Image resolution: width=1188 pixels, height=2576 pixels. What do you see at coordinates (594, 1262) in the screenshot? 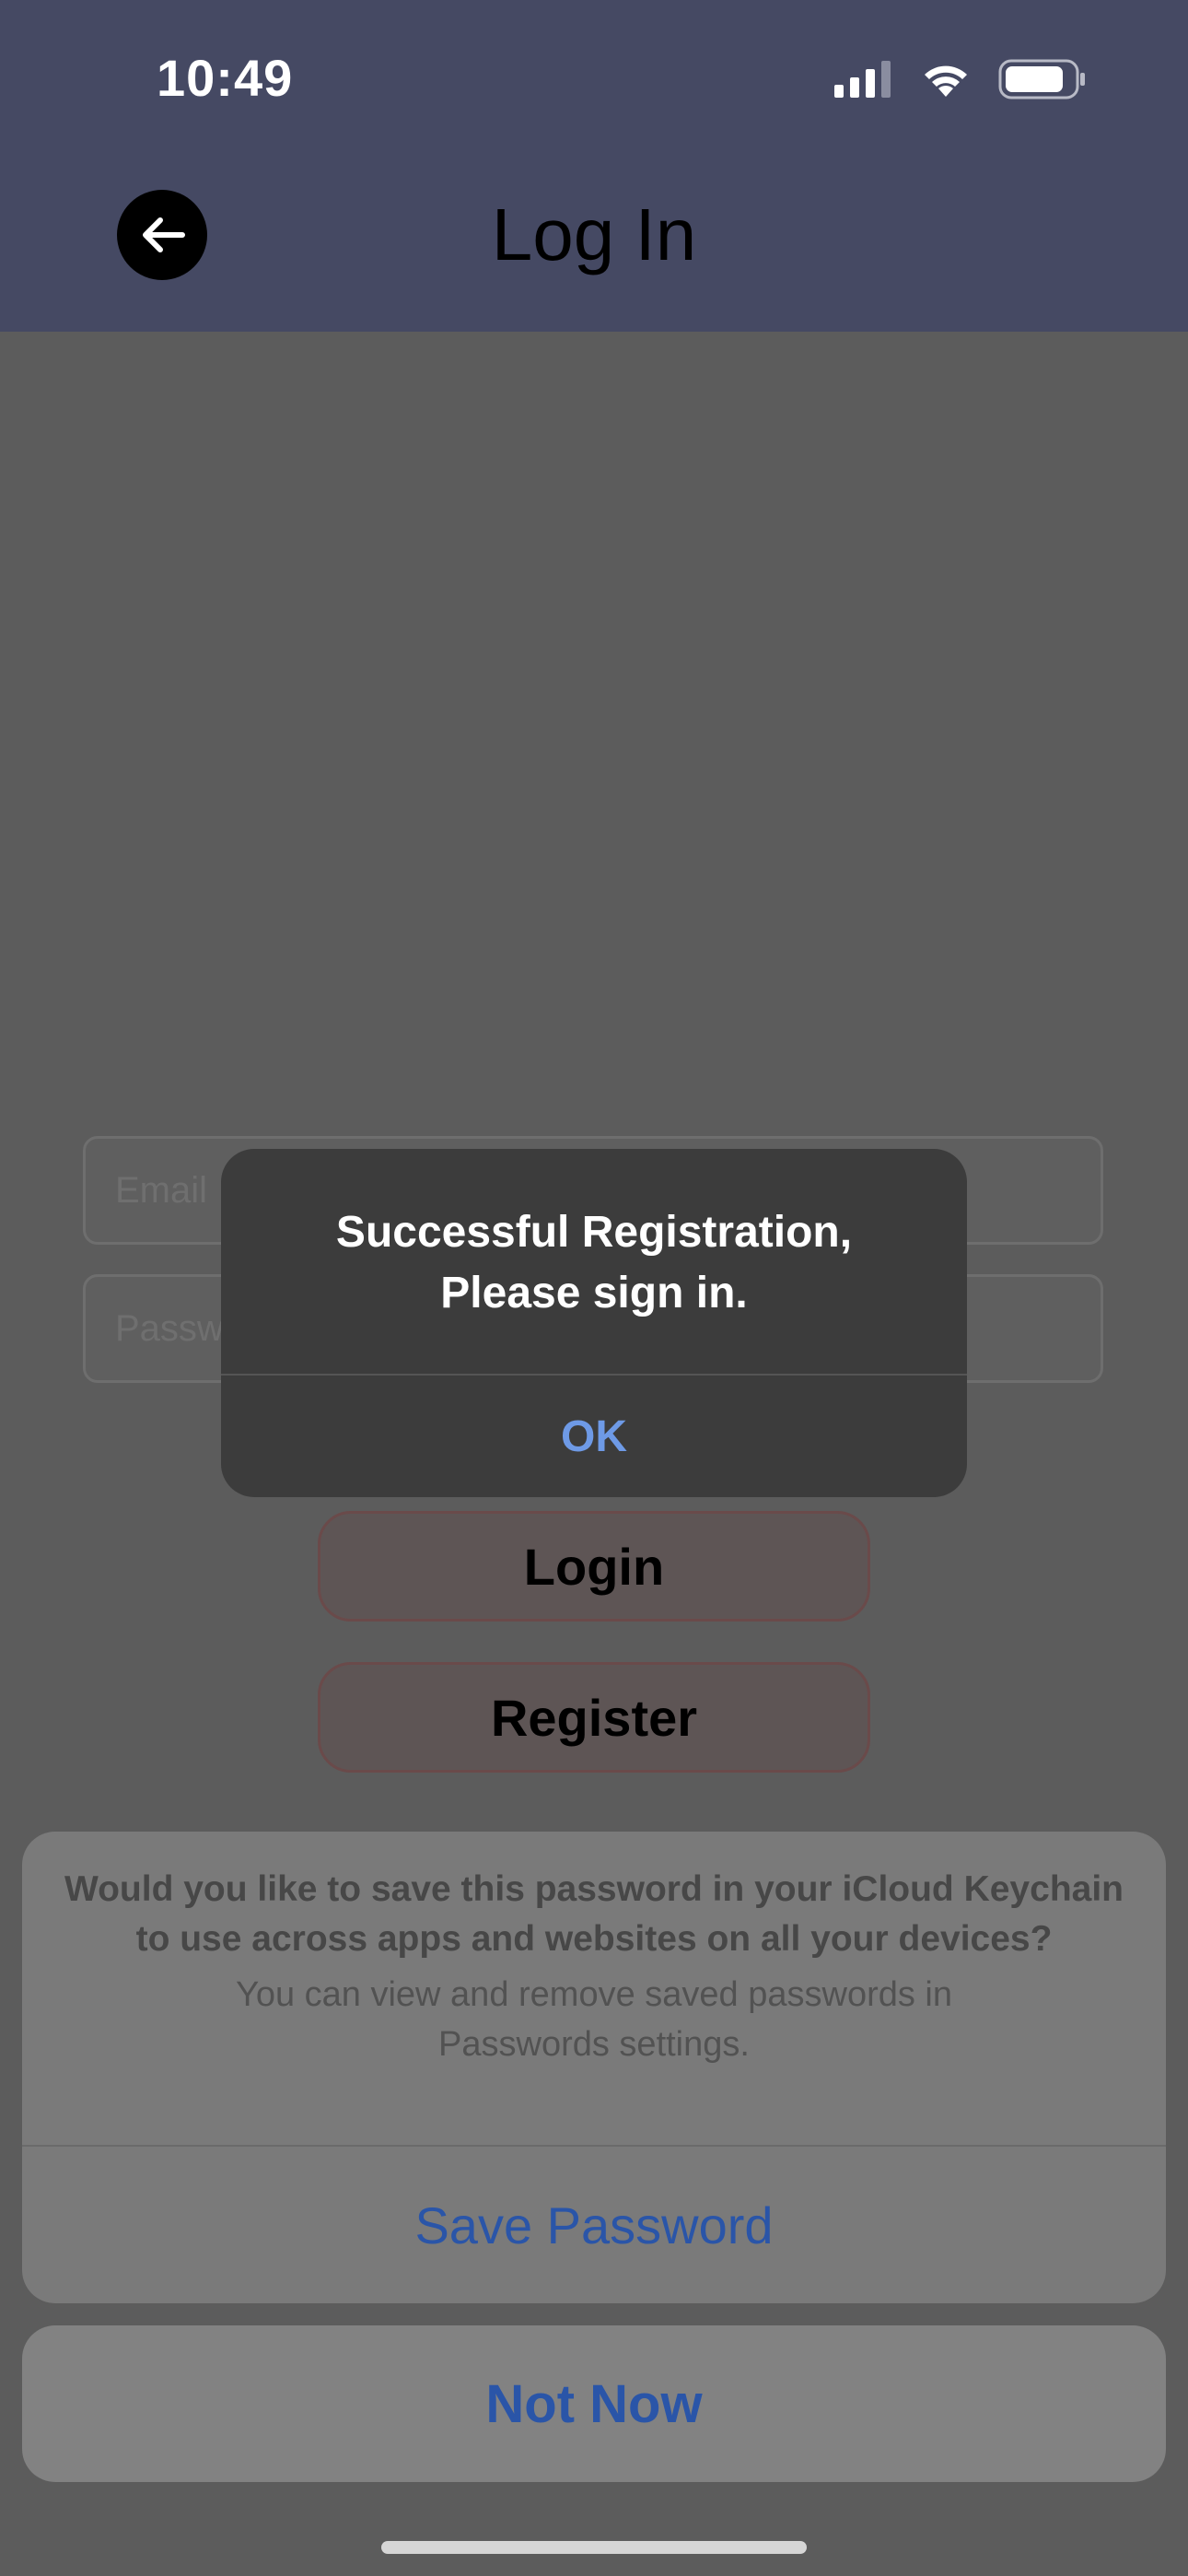
I see `alert-message: Successful Registration, Please sign in.` at bounding box center [594, 1262].